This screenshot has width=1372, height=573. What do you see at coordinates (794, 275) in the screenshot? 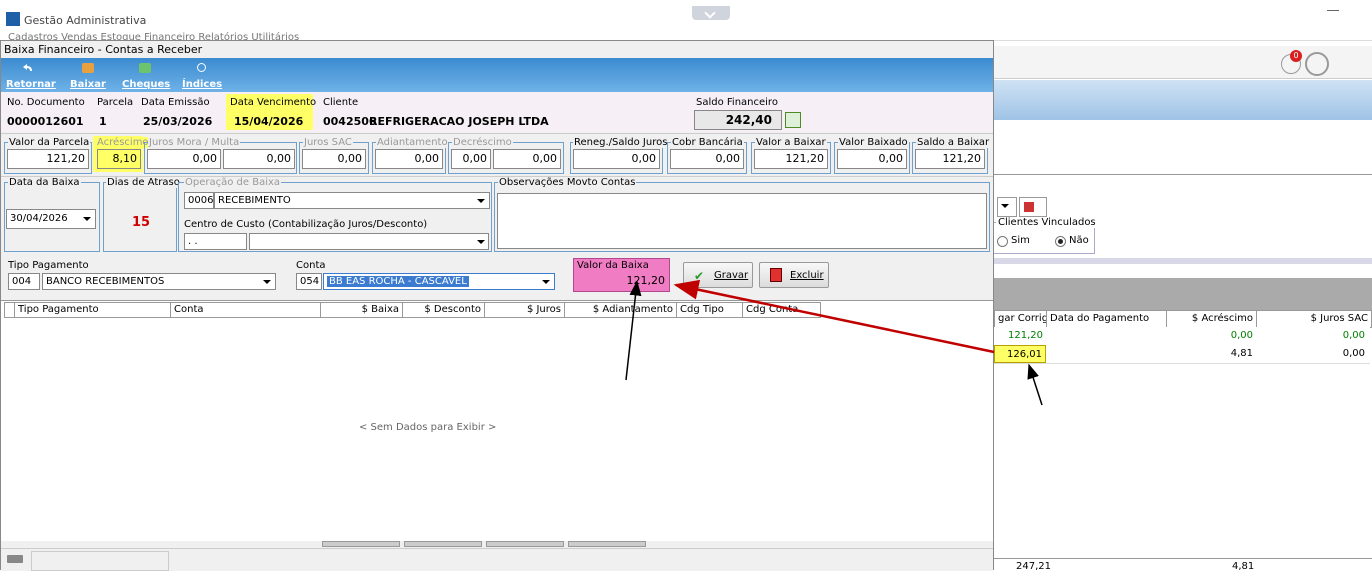
I see `excluir-button: Excluir` at bounding box center [794, 275].